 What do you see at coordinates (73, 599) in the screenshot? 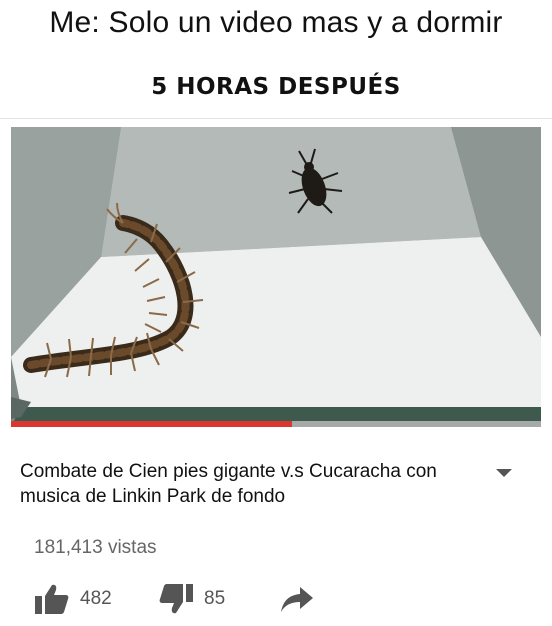
I see `like-button: 482` at bounding box center [73, 599].